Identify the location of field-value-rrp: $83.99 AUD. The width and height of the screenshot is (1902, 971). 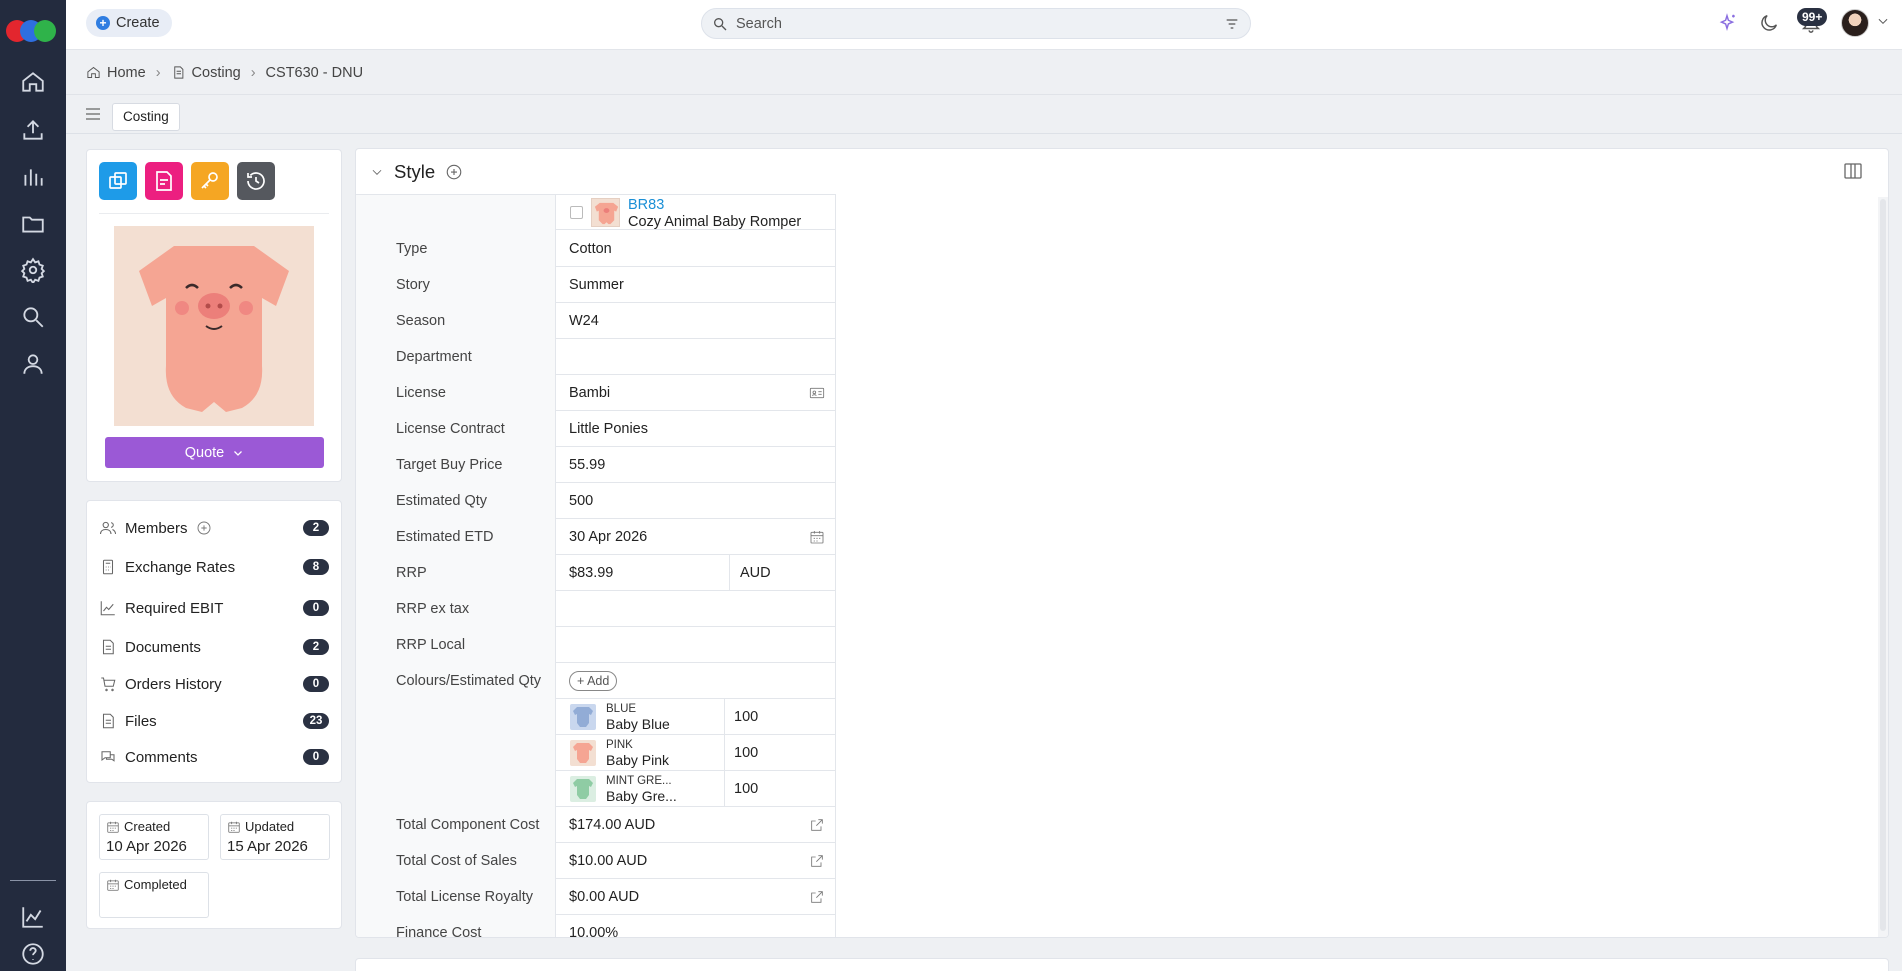
(696, 573).